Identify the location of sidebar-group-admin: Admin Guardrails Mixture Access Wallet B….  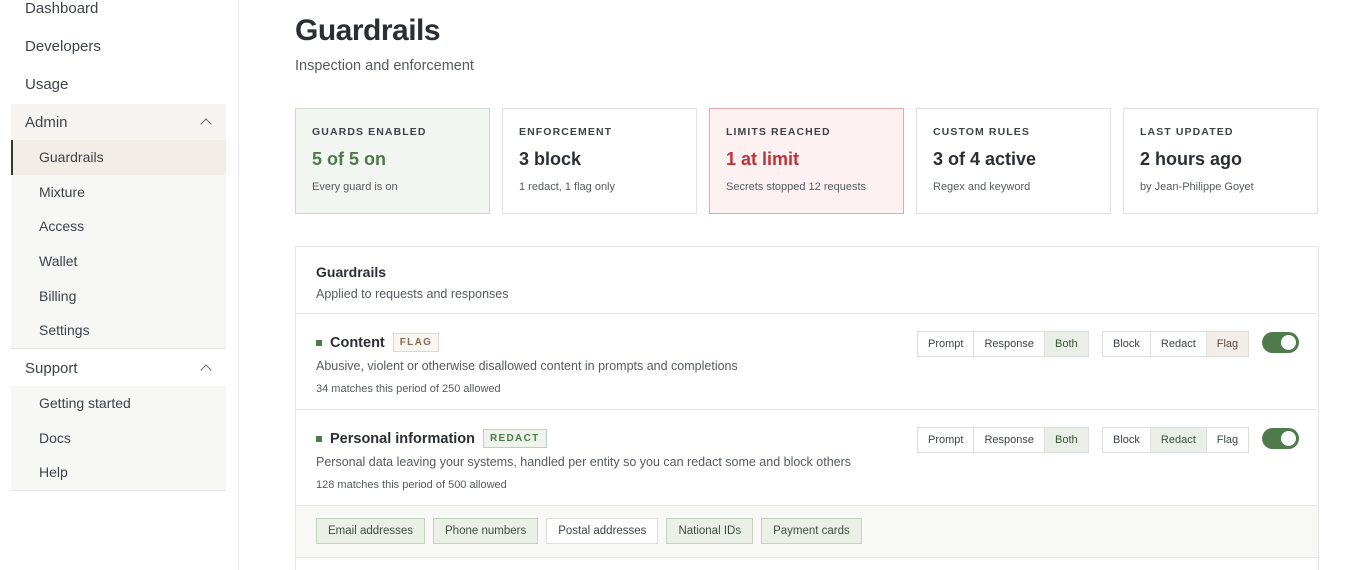
(118, 226).